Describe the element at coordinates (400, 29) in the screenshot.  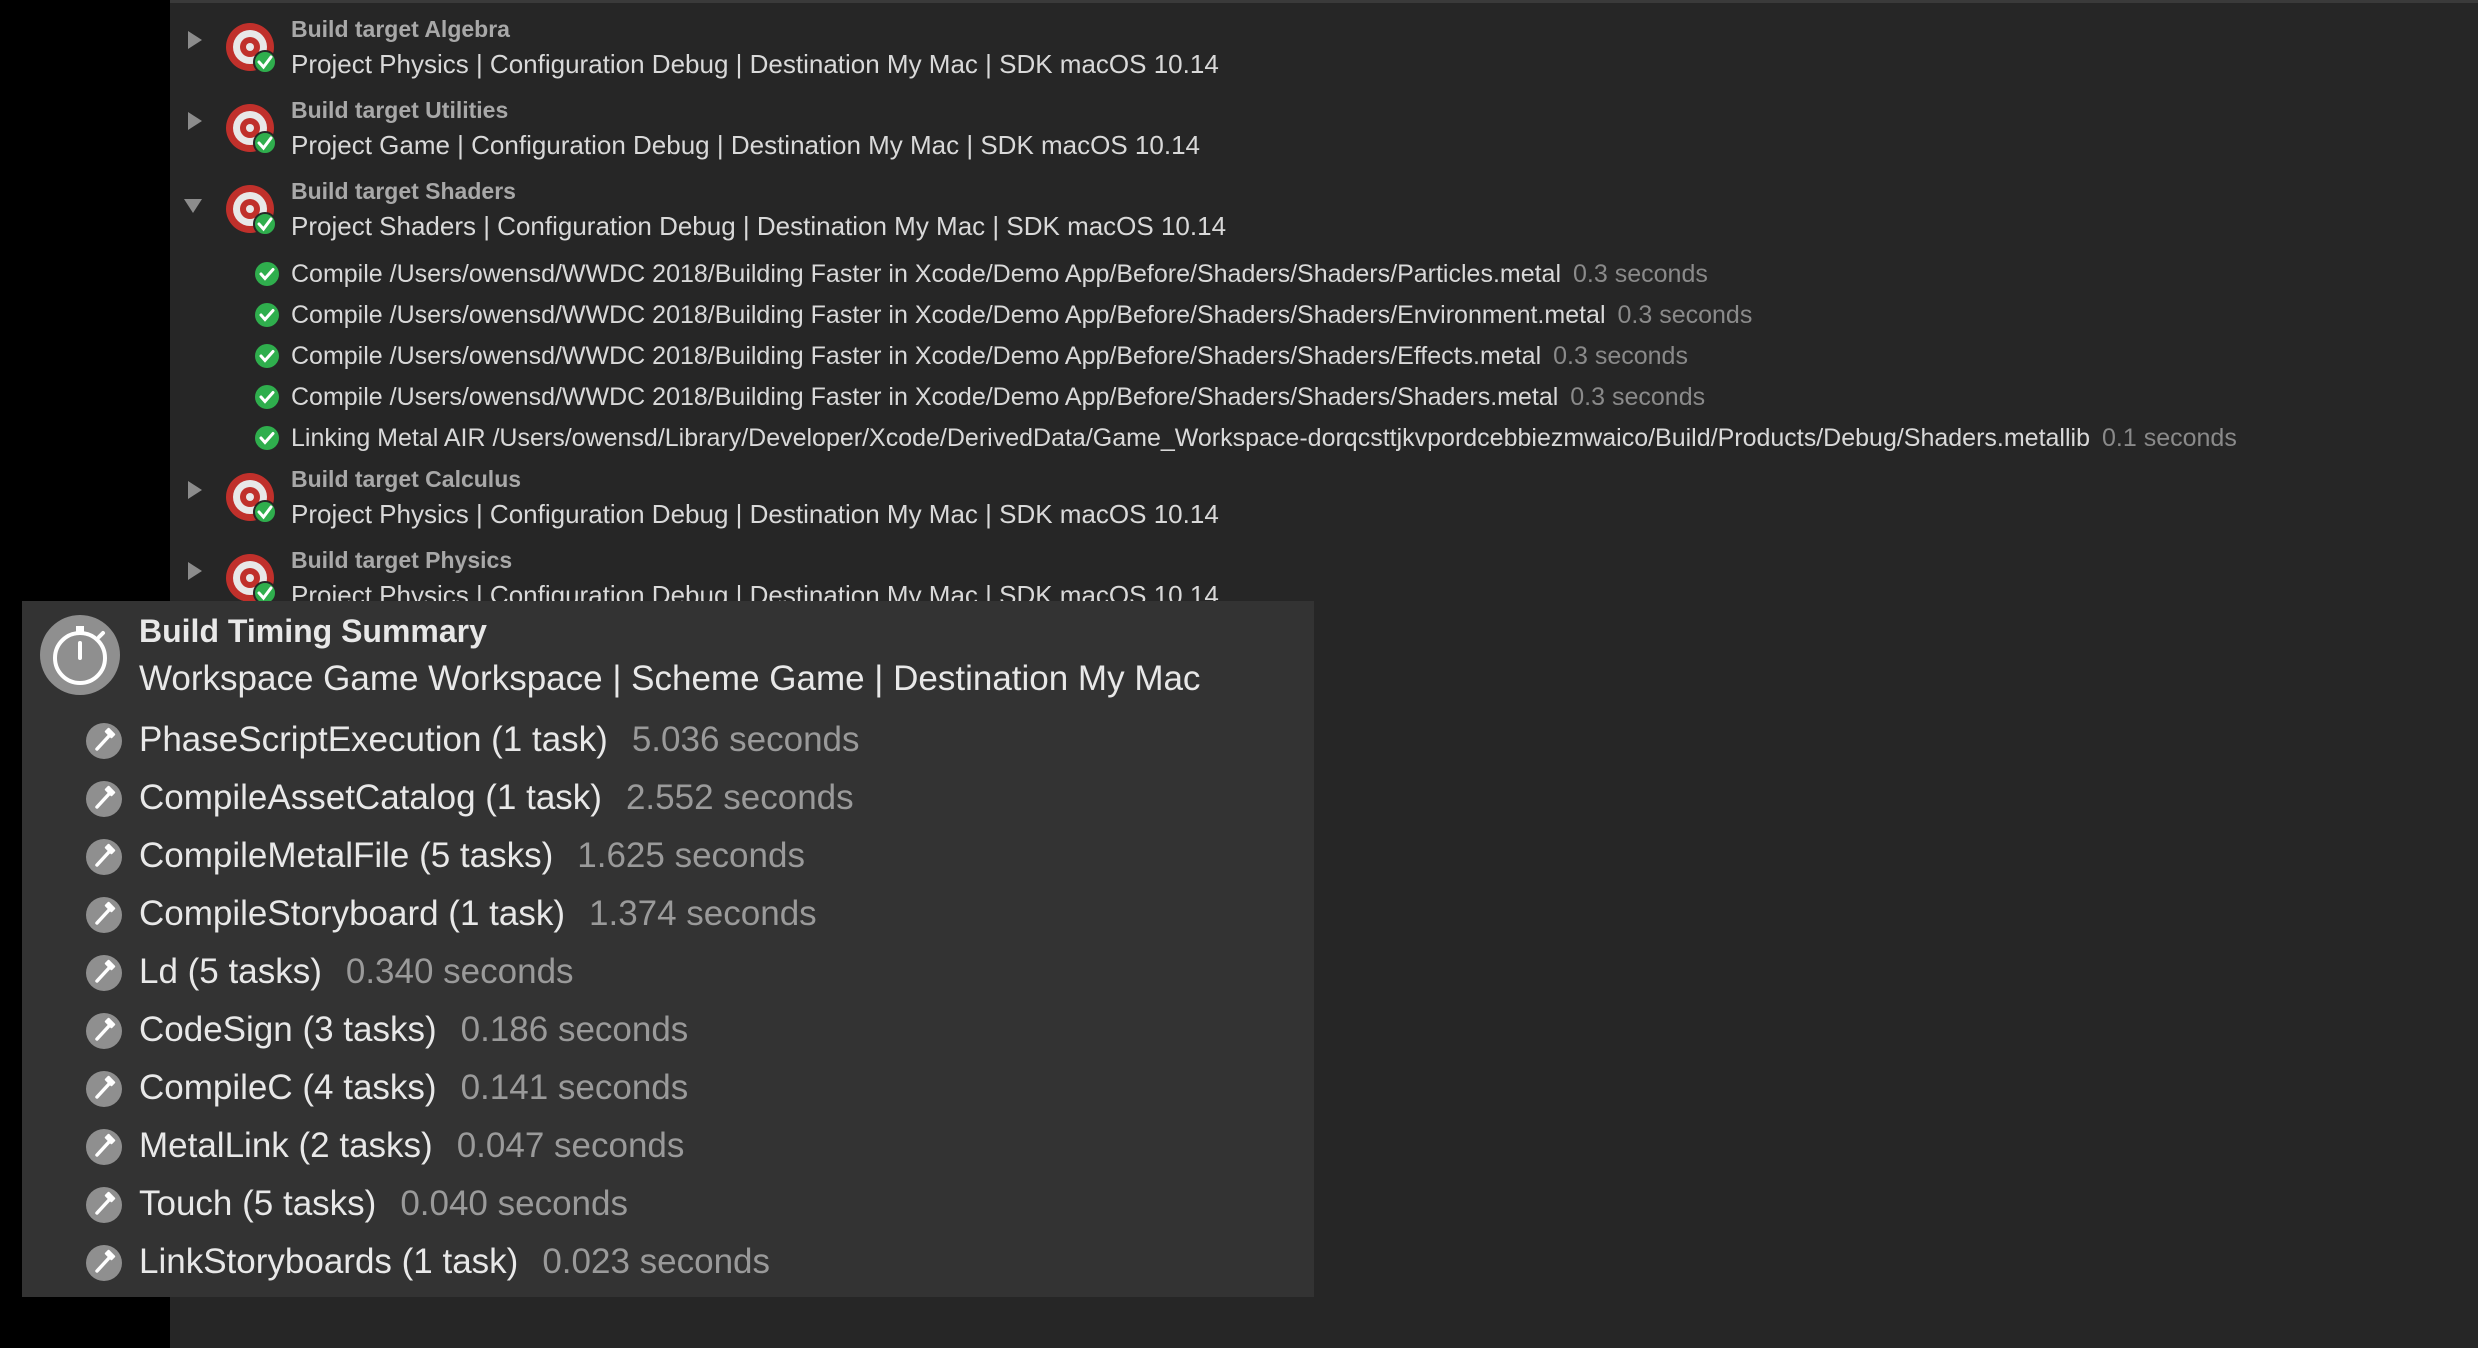
I see `target-title: Build target Algebra` at that location.